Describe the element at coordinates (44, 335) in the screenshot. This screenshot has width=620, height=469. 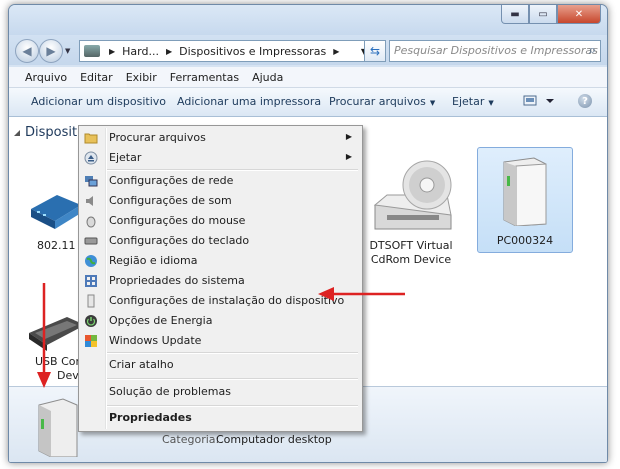
I see `red-arrow-vertical` at that location.